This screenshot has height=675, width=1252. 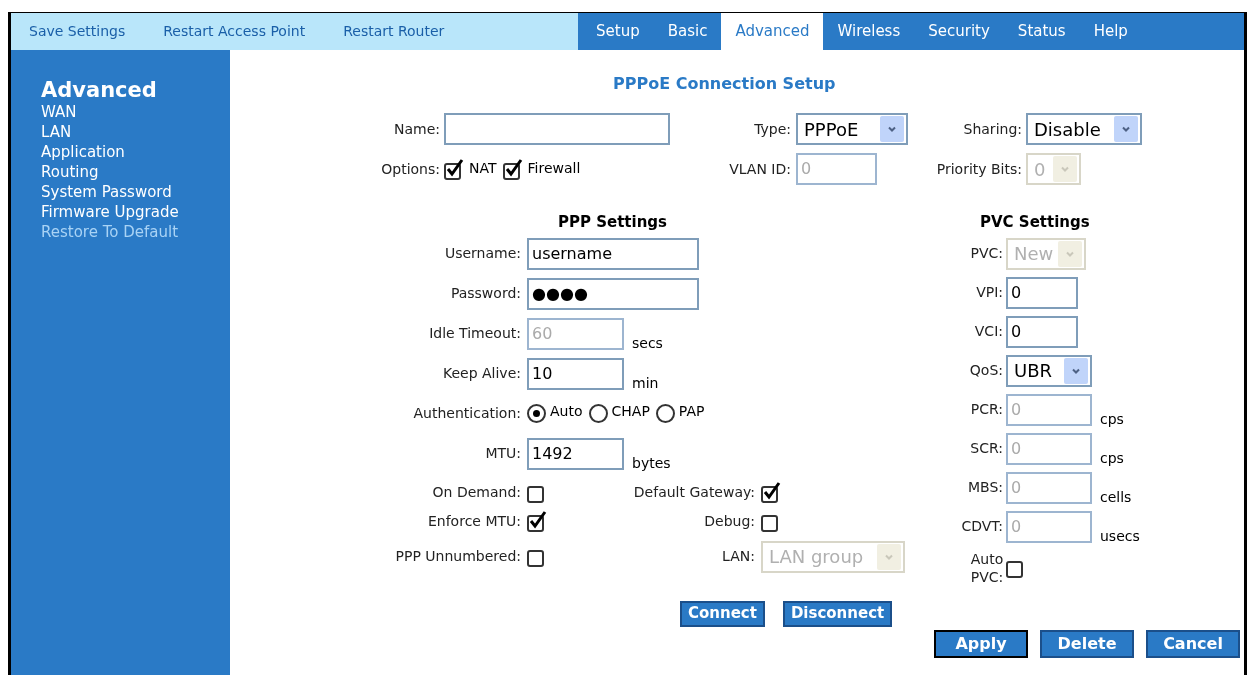 What do you see at coordinates (467, 413) in the screenshot?
I see `field-label: Authentication:` at bounding box center [467, 413].